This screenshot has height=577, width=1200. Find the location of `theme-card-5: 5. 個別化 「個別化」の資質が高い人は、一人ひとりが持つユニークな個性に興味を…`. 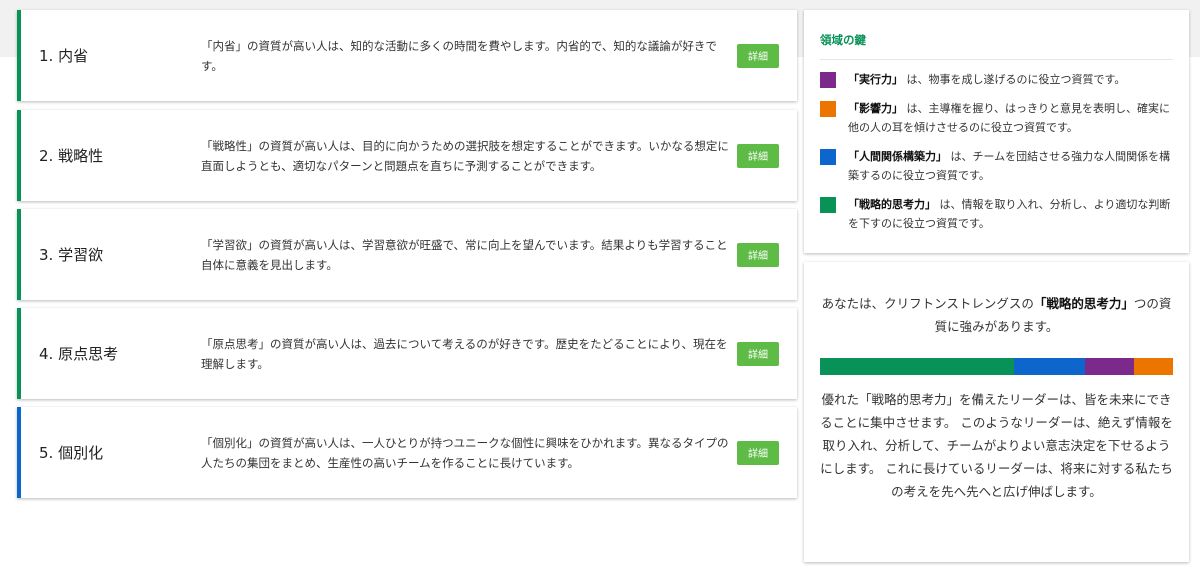

theme-card-5: 5. 個別化 「個別化」の資質が高い人は、一人ひとりが持つユニークな個性に興味を… is located at coordinates (407, 452).